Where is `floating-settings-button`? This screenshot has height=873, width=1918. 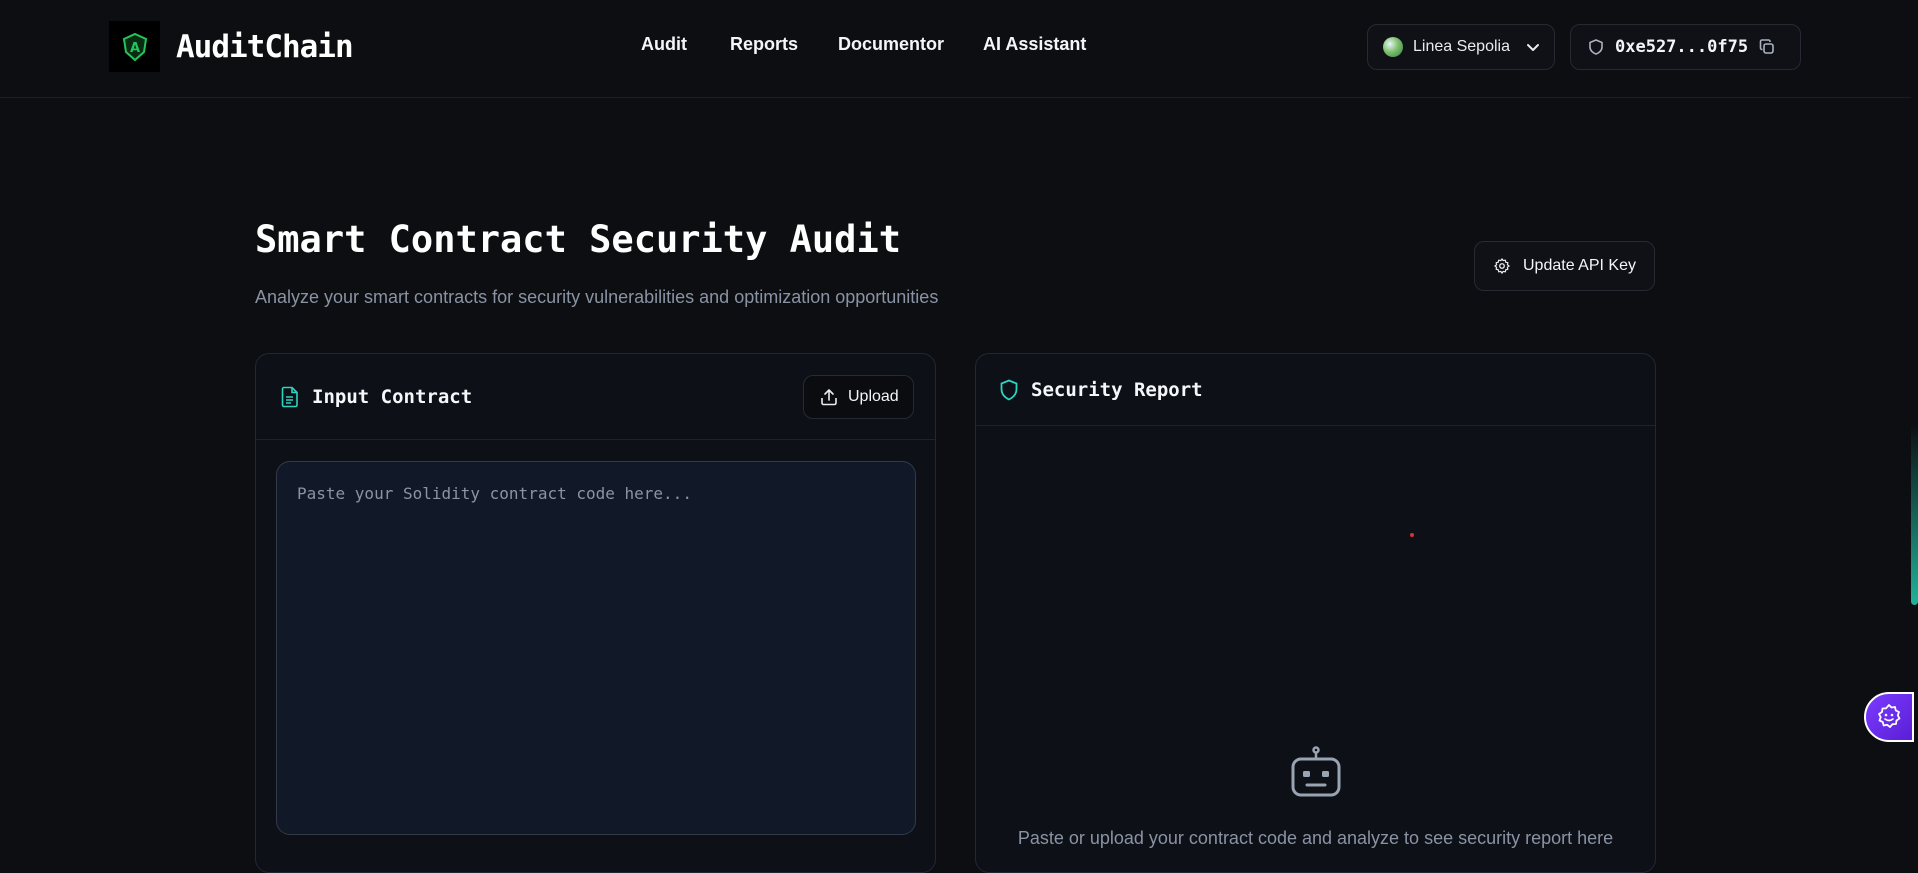 floating-settings-button is located at coordinates (1889, 717).